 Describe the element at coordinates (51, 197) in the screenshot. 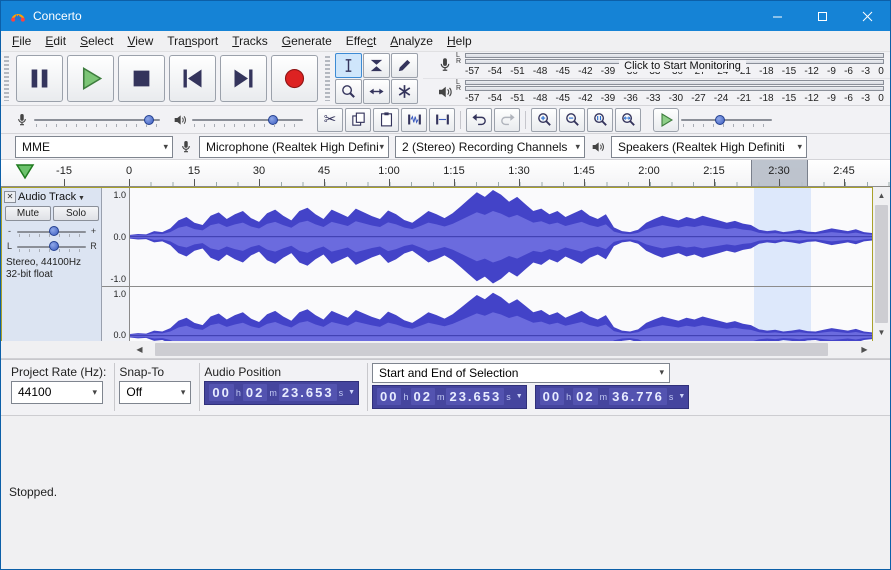

I see `audio-track-name-menu: Audio Track` at that location.